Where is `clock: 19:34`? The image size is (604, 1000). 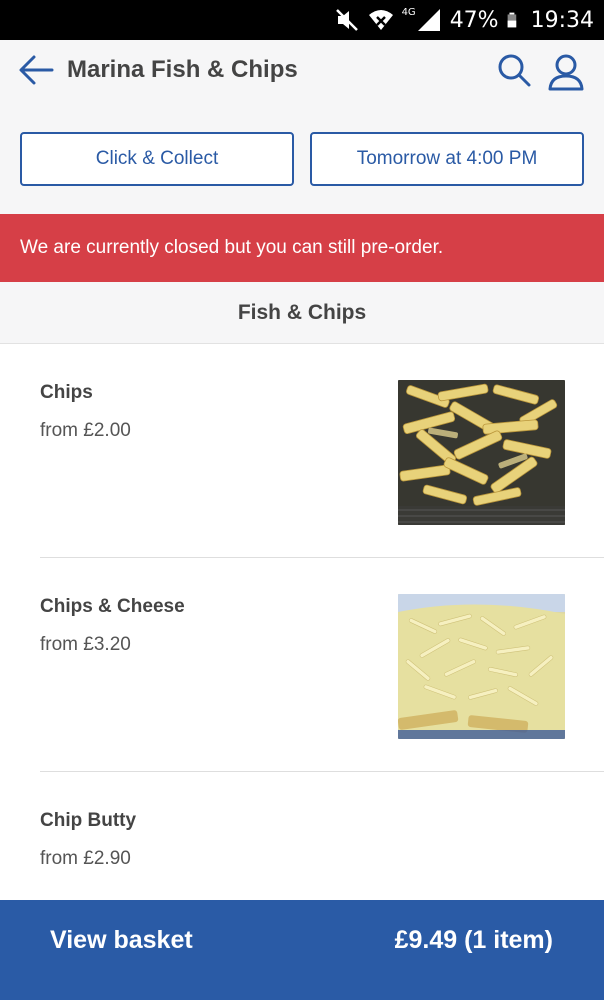 clock: 19:34 is located at coordinates (562, 20).